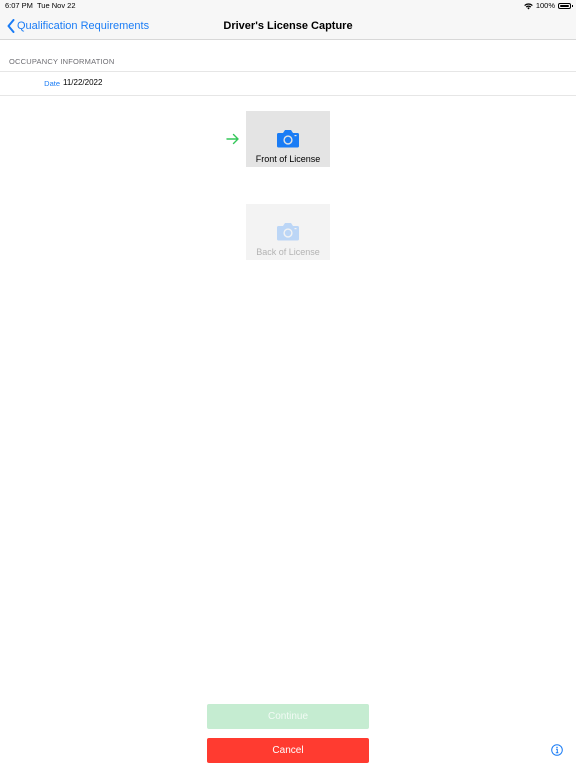 Image resolution: width=576 pixels, height=768 pixels. I want to click on date-value: 11/22/2022, so click(83, 82).